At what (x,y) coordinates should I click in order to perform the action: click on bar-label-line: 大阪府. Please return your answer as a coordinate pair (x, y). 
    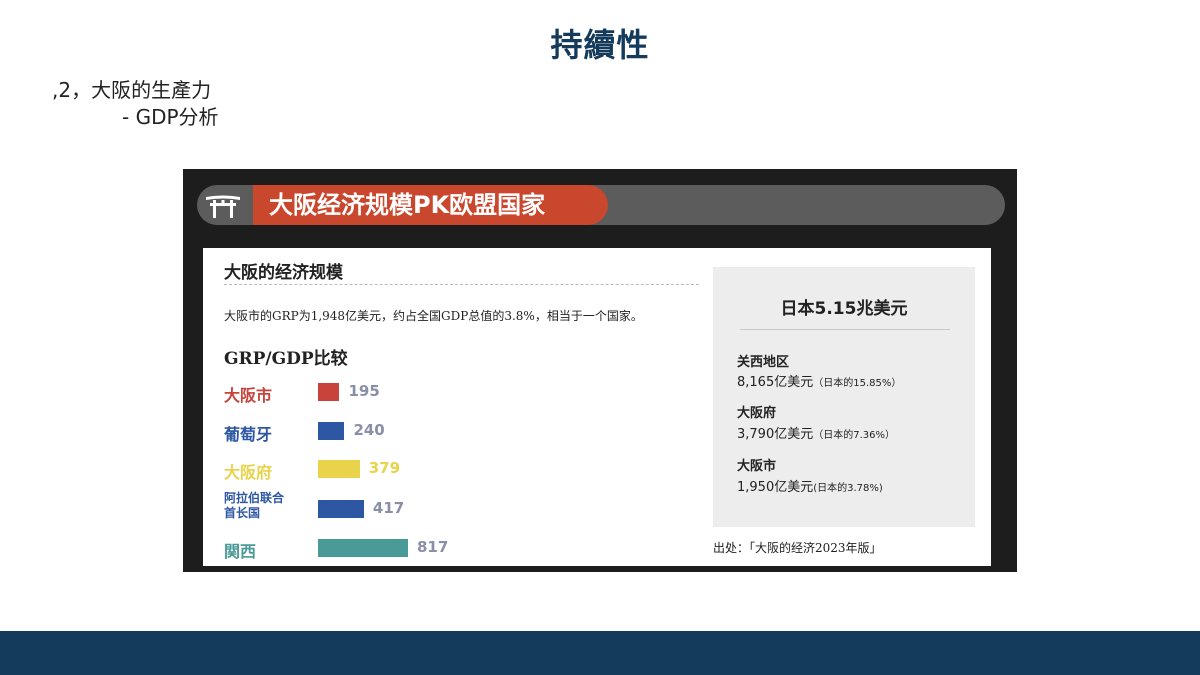
    Looking at the image, I should click on (248, 472).